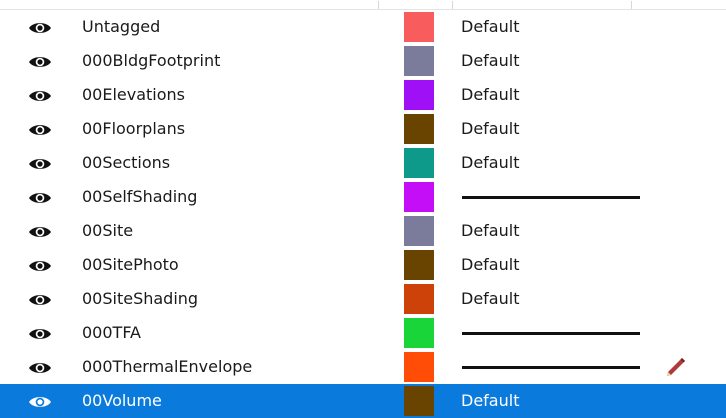  What do you see at coordinates (363, 401) in the screenshot?
I see `tag-row: 00Volume Default` at bounding box center [363, 401].